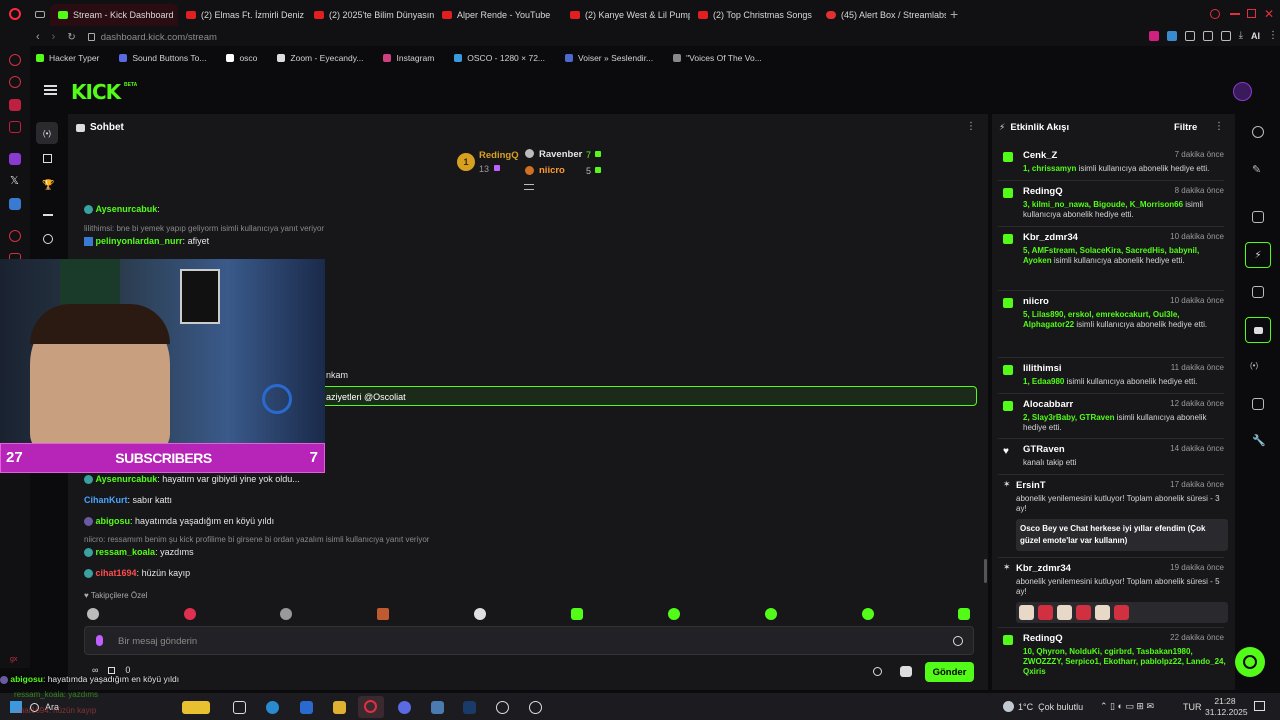 The width and height of the screenshot is (1280, 720). What do you see at coordinates (552, 170) in the screenshot?
I see `gifter-3-name: niicro` at bounding box center [552, 170].